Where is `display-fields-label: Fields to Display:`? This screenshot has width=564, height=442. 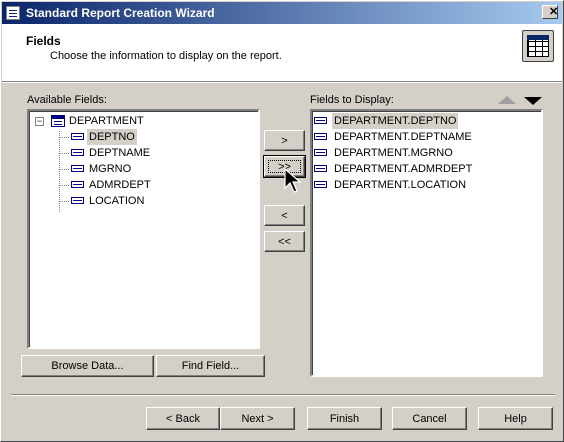 display-fields-label: Fields to Display: is located at coordinates (352, 100).